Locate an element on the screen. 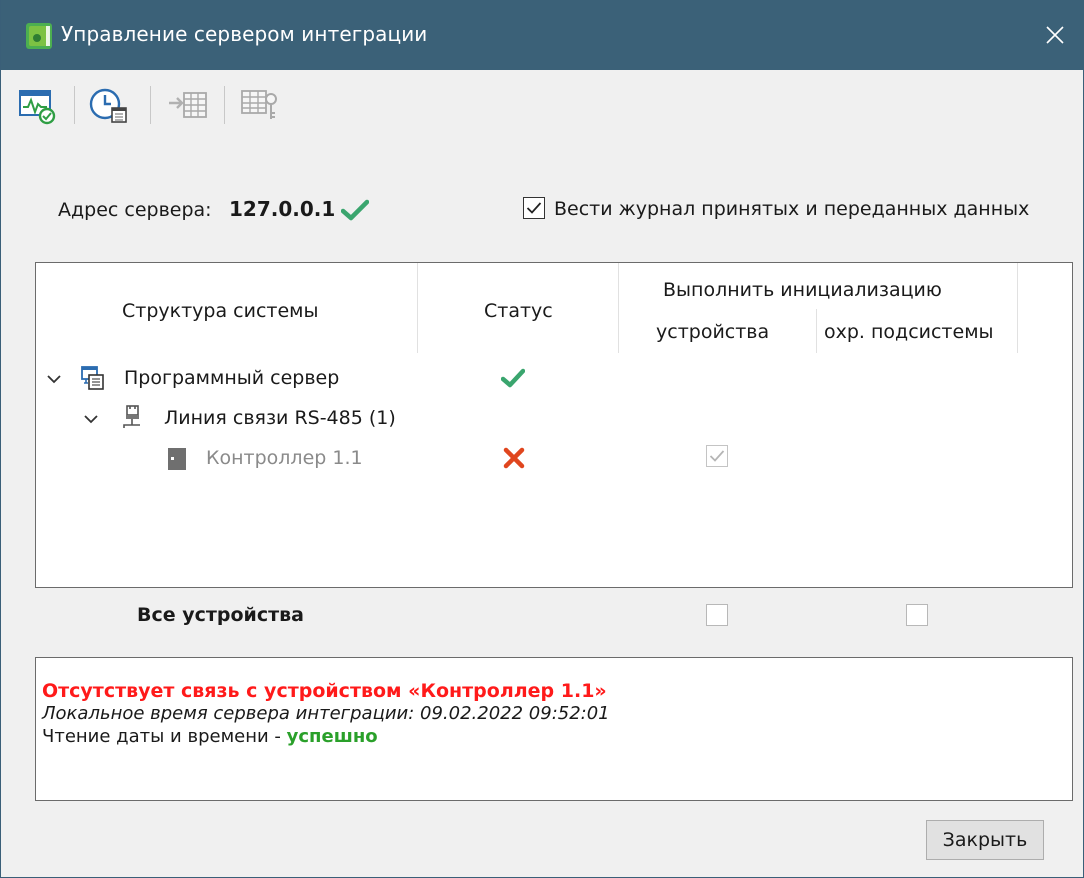  grid-key-icon is located at coordinates (259, 104).